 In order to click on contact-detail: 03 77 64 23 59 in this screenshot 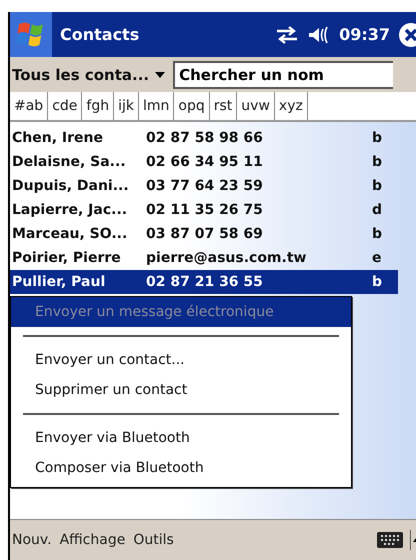, I will do `click(205, 186)`.